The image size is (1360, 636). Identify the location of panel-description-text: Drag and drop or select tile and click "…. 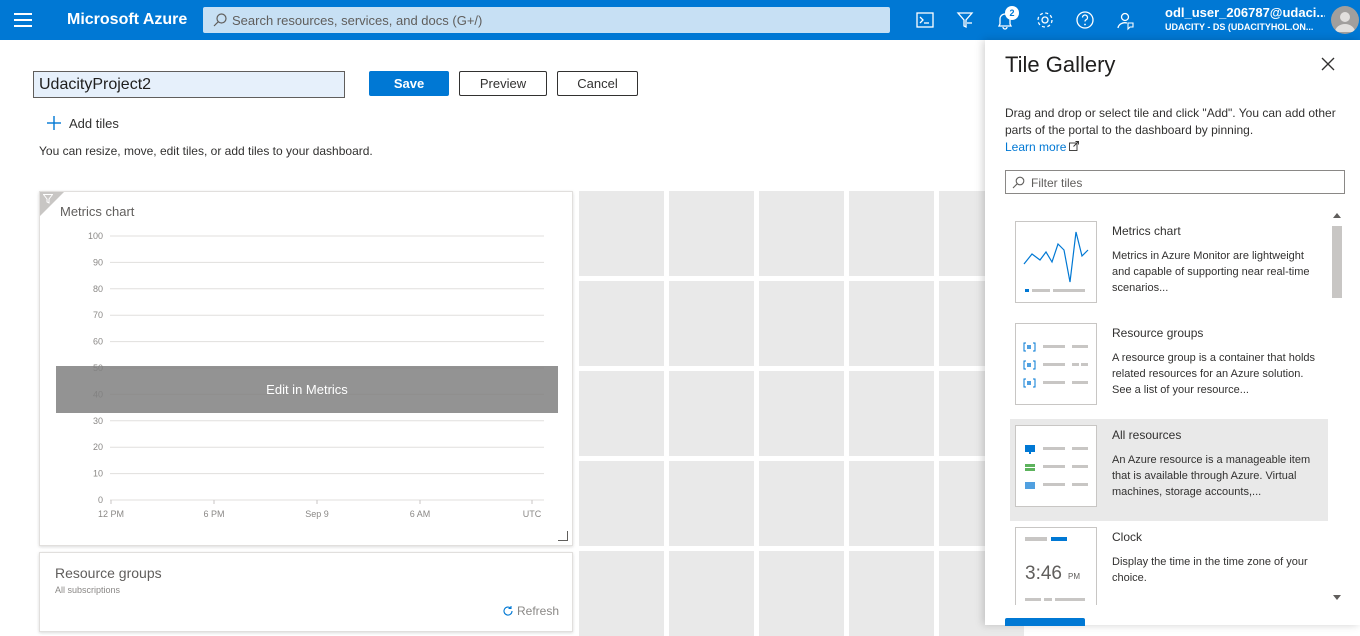
(1170, 121).